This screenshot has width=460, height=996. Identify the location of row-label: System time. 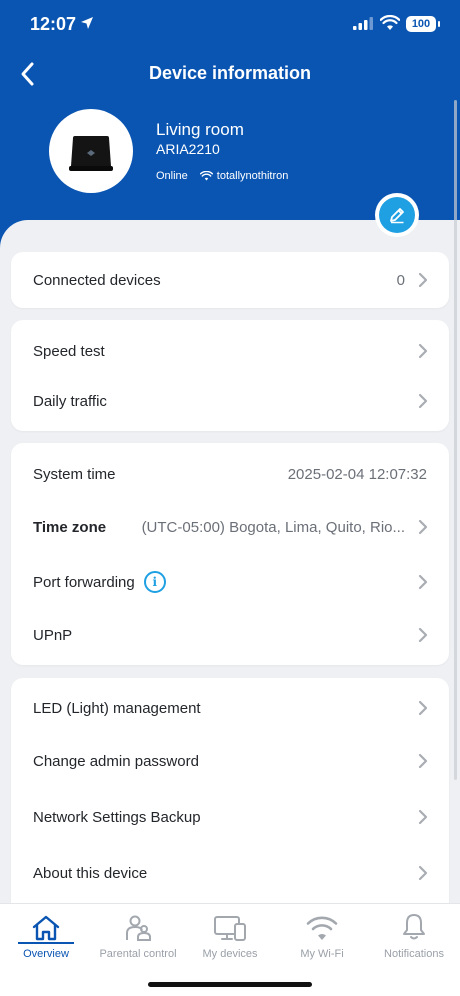
(74, 474).